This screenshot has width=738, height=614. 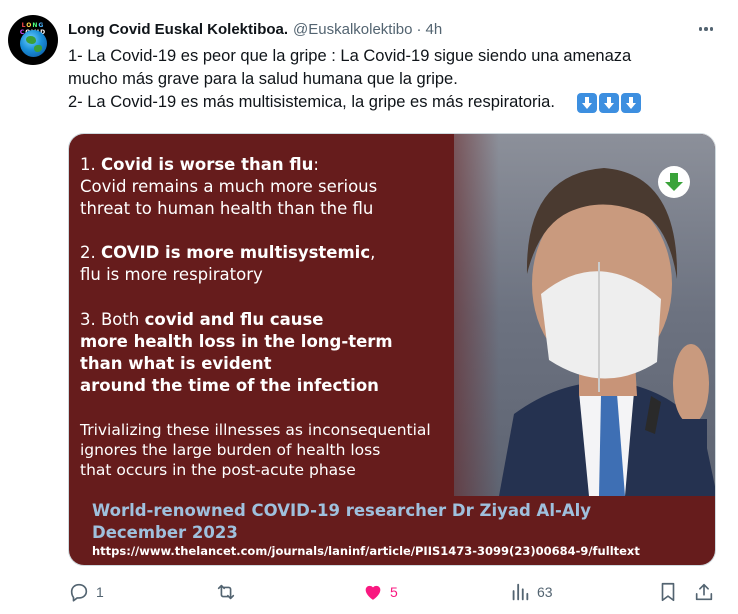 I want to click on point-punct: ,, so click(x=373, y=252).